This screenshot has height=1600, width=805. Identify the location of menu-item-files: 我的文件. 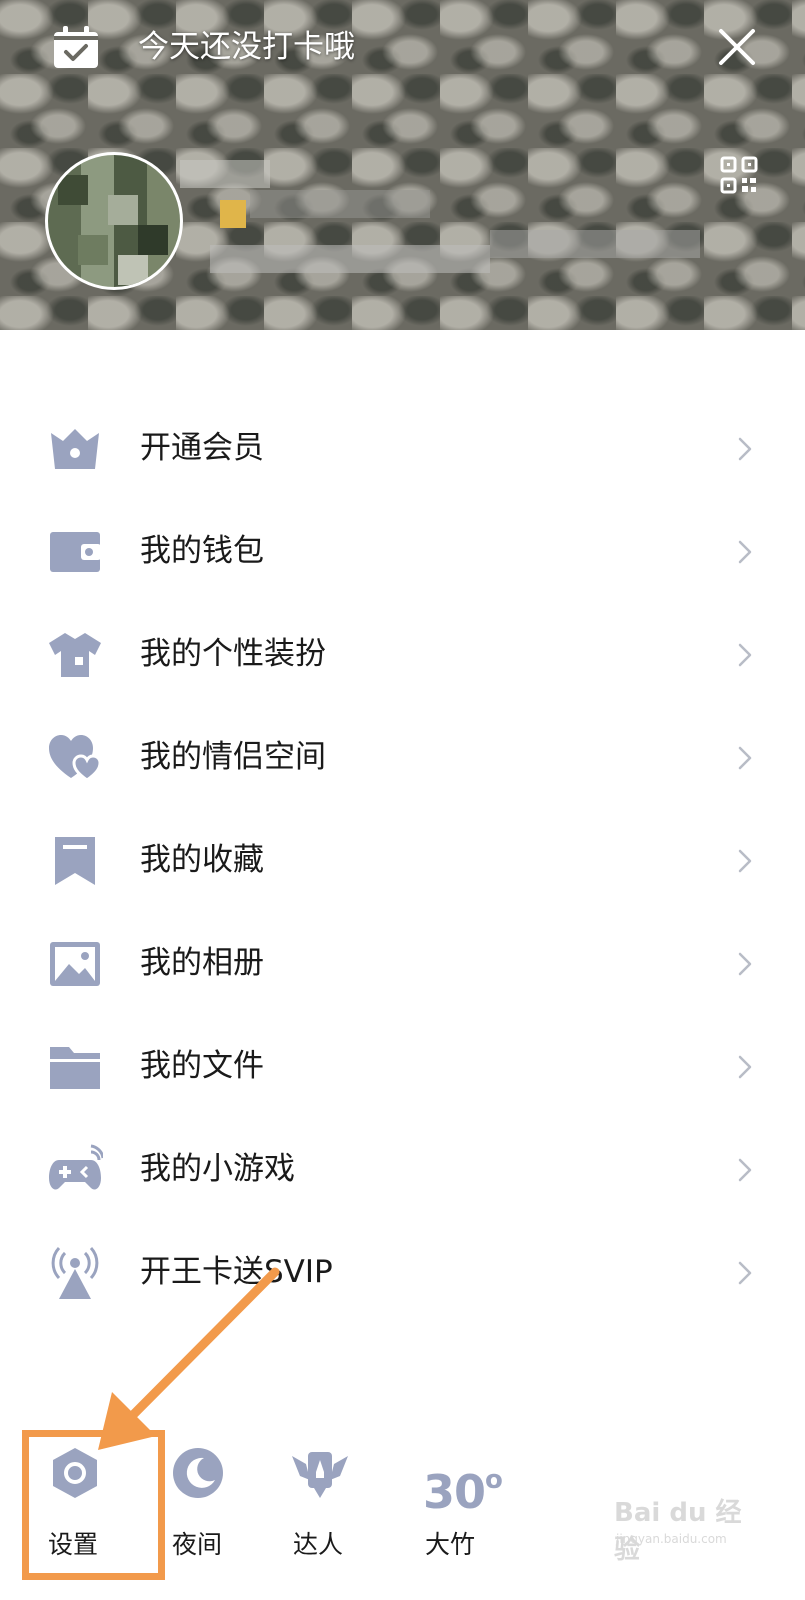
(402, 1066).